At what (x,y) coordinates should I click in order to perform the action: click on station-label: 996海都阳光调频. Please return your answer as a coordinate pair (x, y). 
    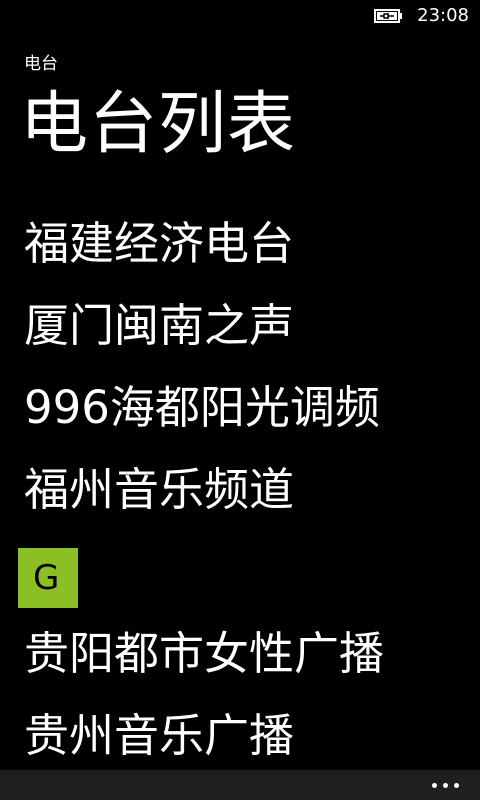
    Looking at the image, I should click on (202, 407).